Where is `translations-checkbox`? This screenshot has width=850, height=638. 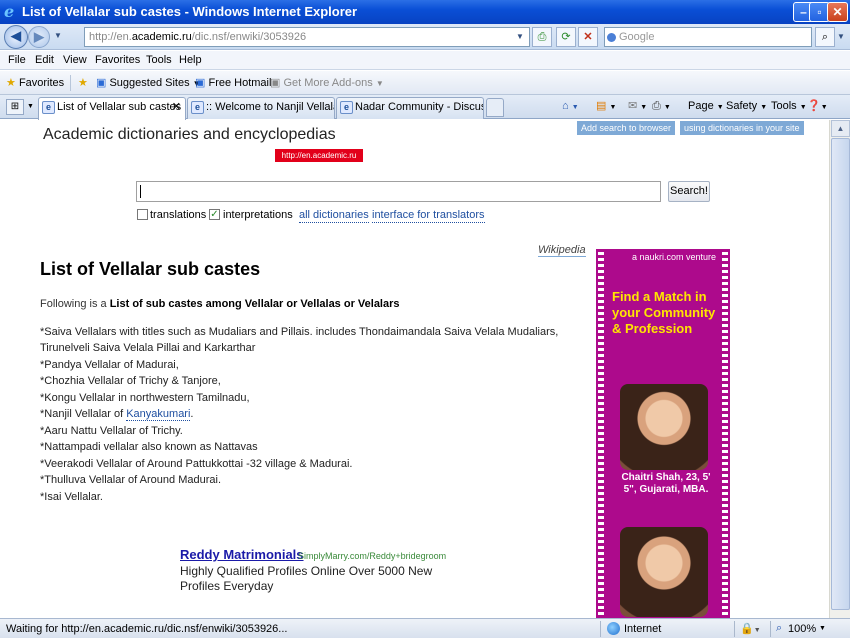 translations-checkbox is located at coordinates (142, 214).